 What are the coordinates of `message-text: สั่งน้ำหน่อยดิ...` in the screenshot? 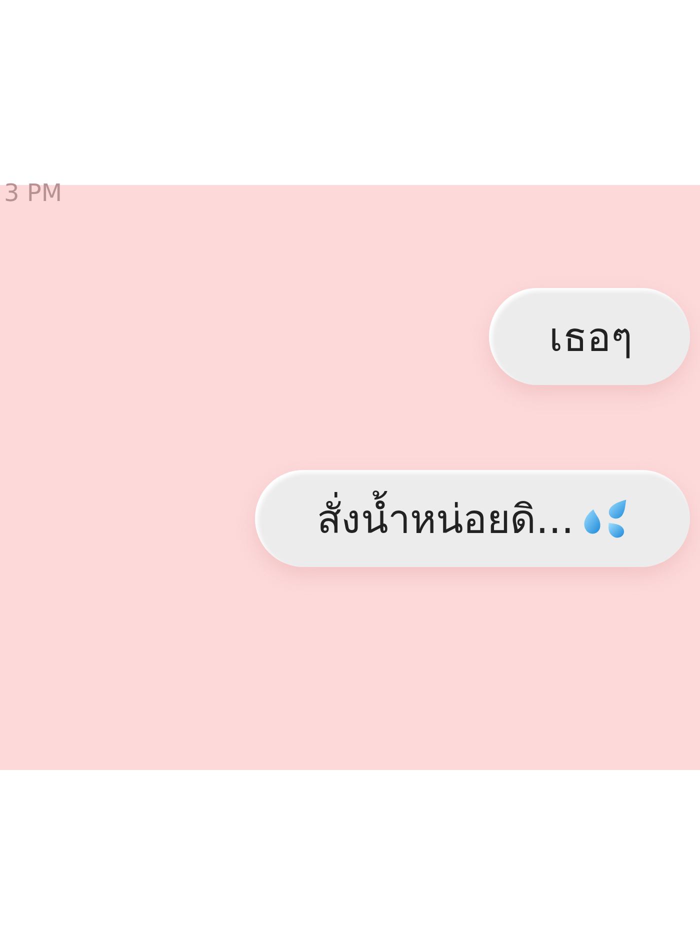 It's located at (445, 518).